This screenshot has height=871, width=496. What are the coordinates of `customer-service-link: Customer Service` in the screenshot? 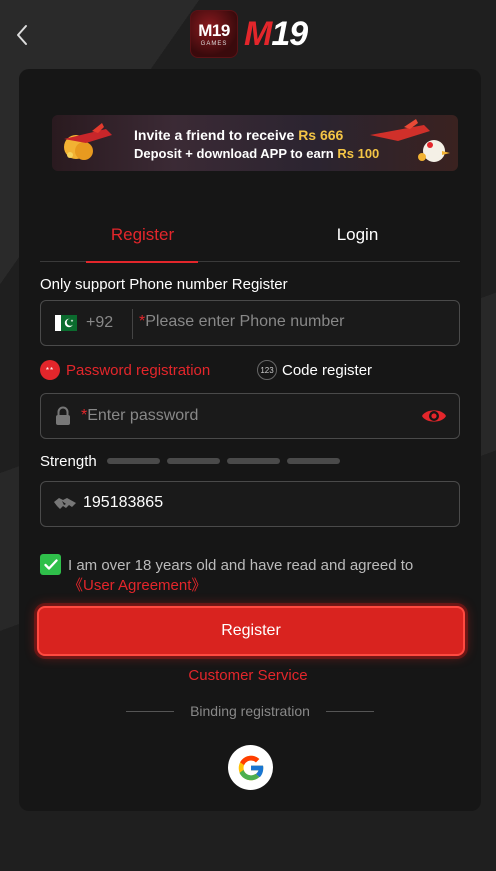 It's located at (248, 675).